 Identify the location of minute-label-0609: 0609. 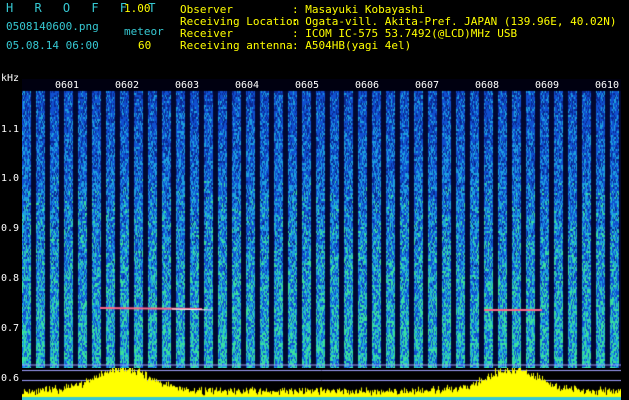
(547, 85).